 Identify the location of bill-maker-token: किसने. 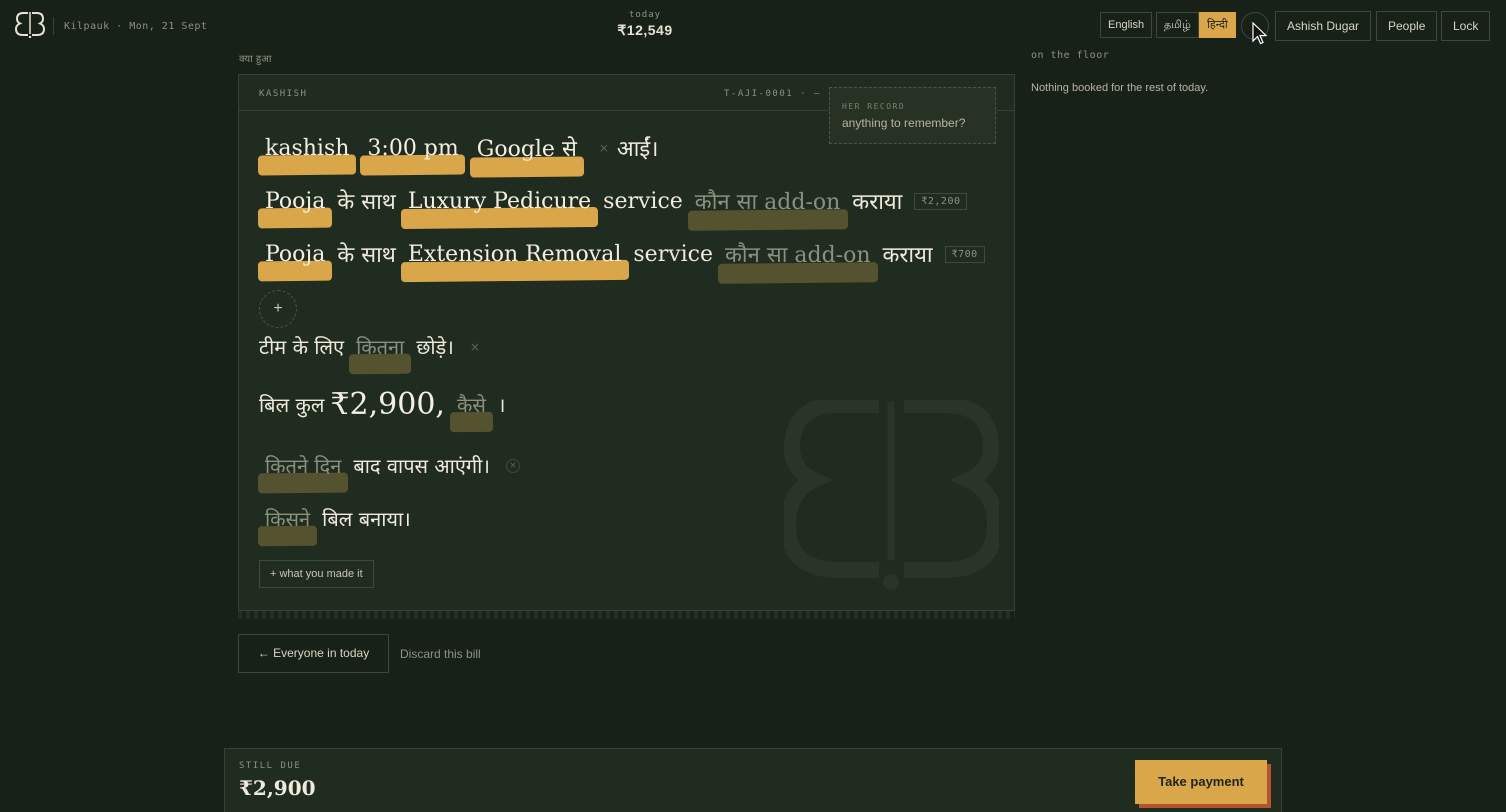
(287, 518).